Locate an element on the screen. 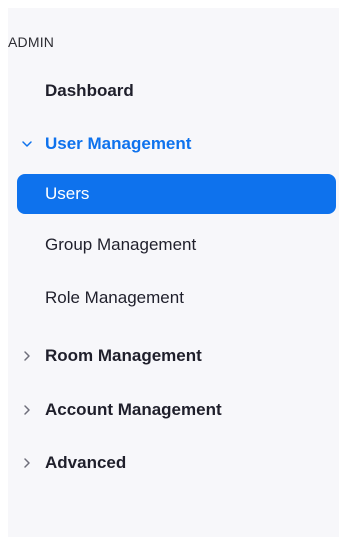 This screenshot has height=537, width=339. sidebar-item-label: Role Management is located at coordinates (114, 297).